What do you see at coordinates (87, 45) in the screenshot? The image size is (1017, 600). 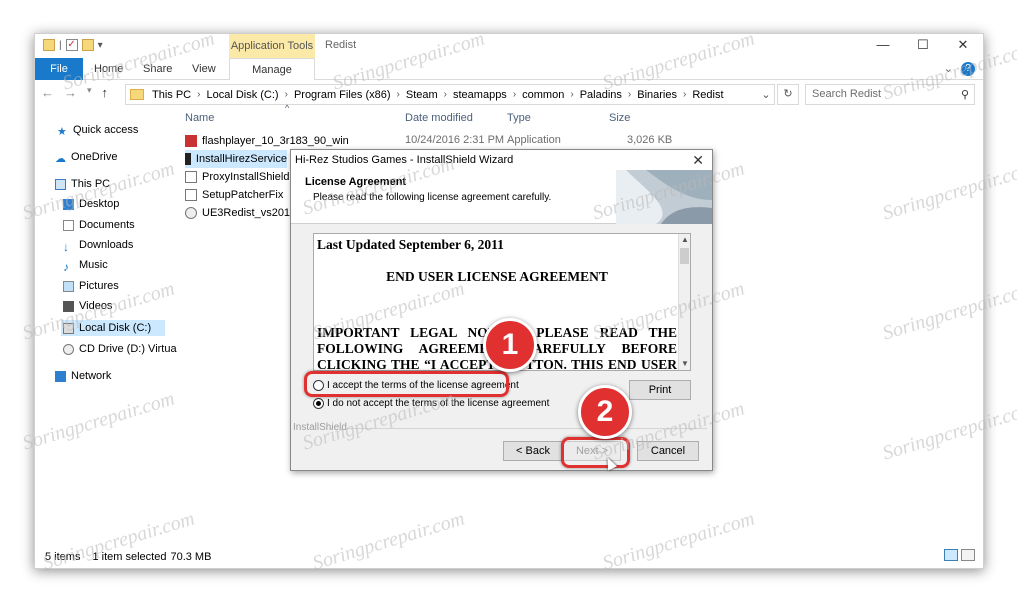 I see `new-folder-icon` at bounding box center [87, 45].